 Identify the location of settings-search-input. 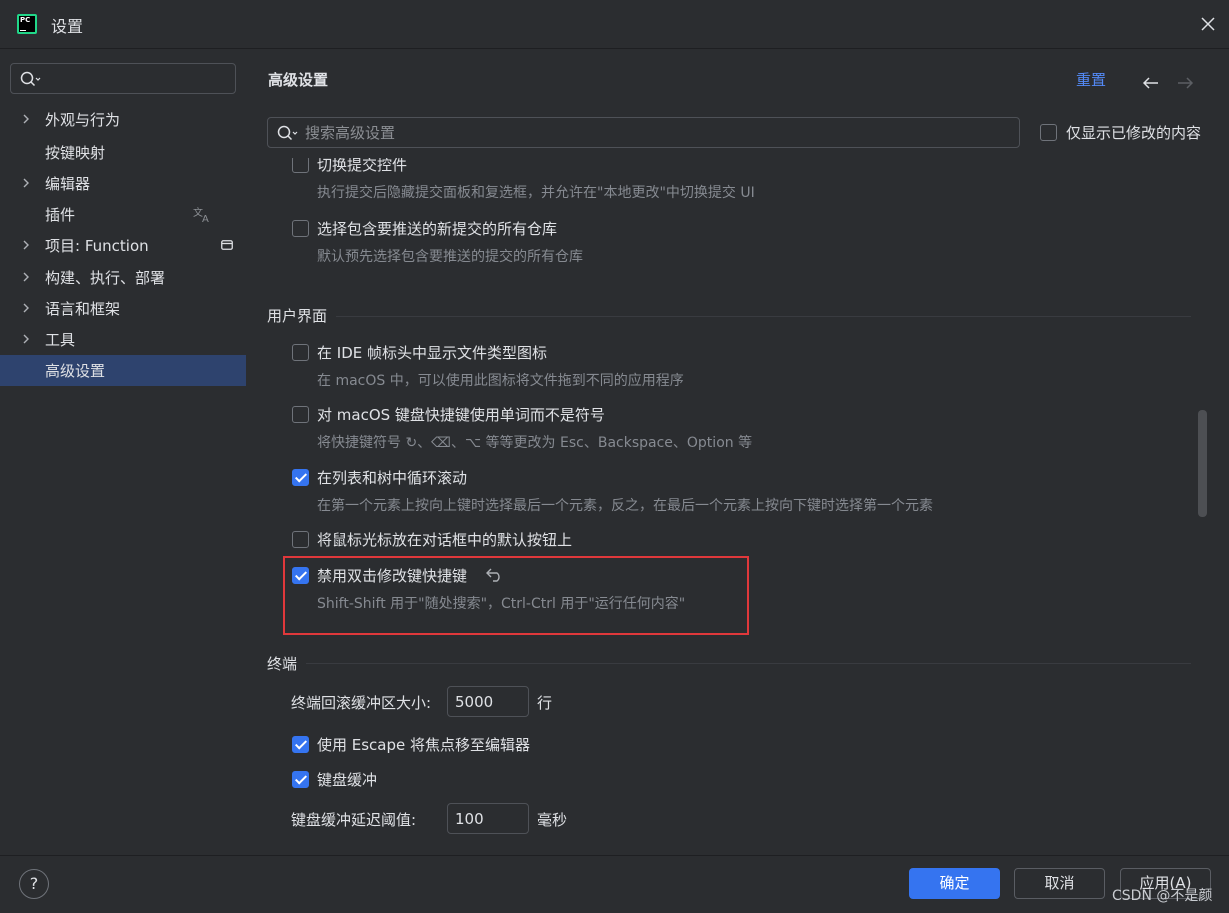
(655, 133).